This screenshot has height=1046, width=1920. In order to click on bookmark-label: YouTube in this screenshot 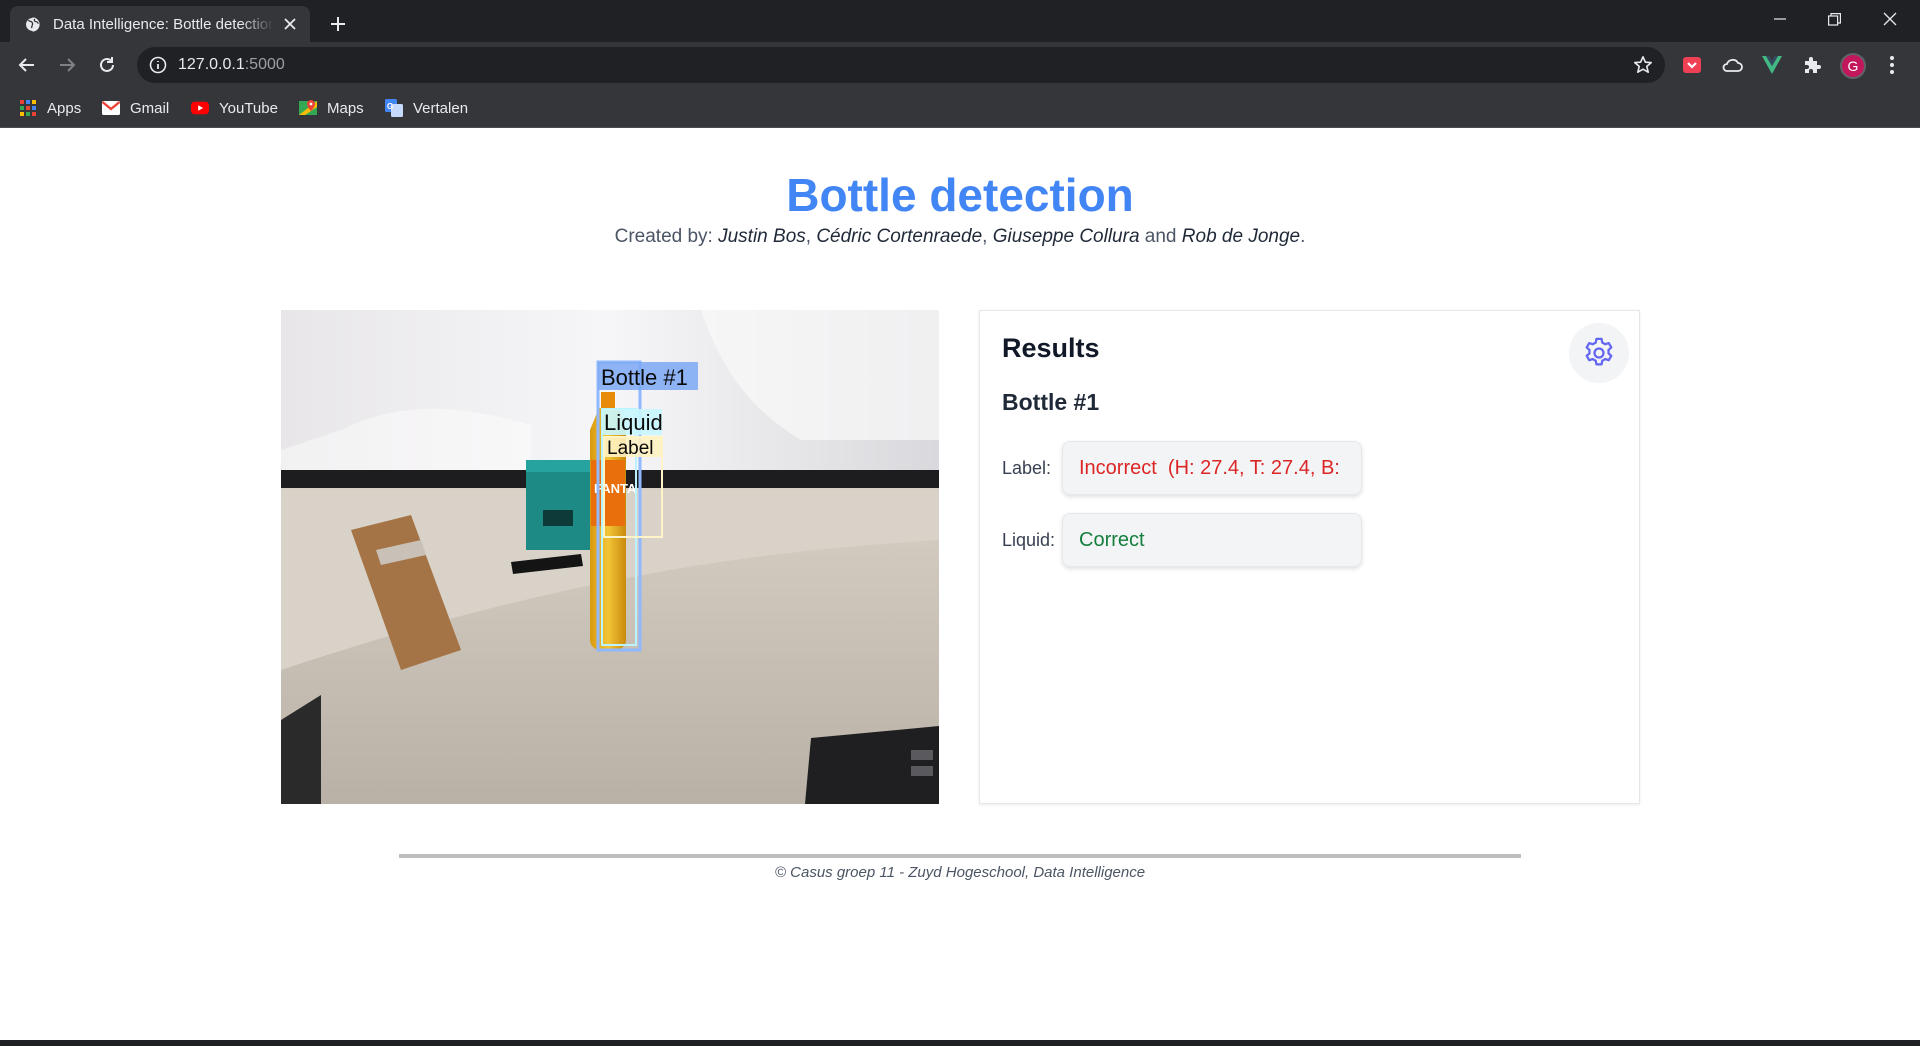, I will do `click(248, 108)`.